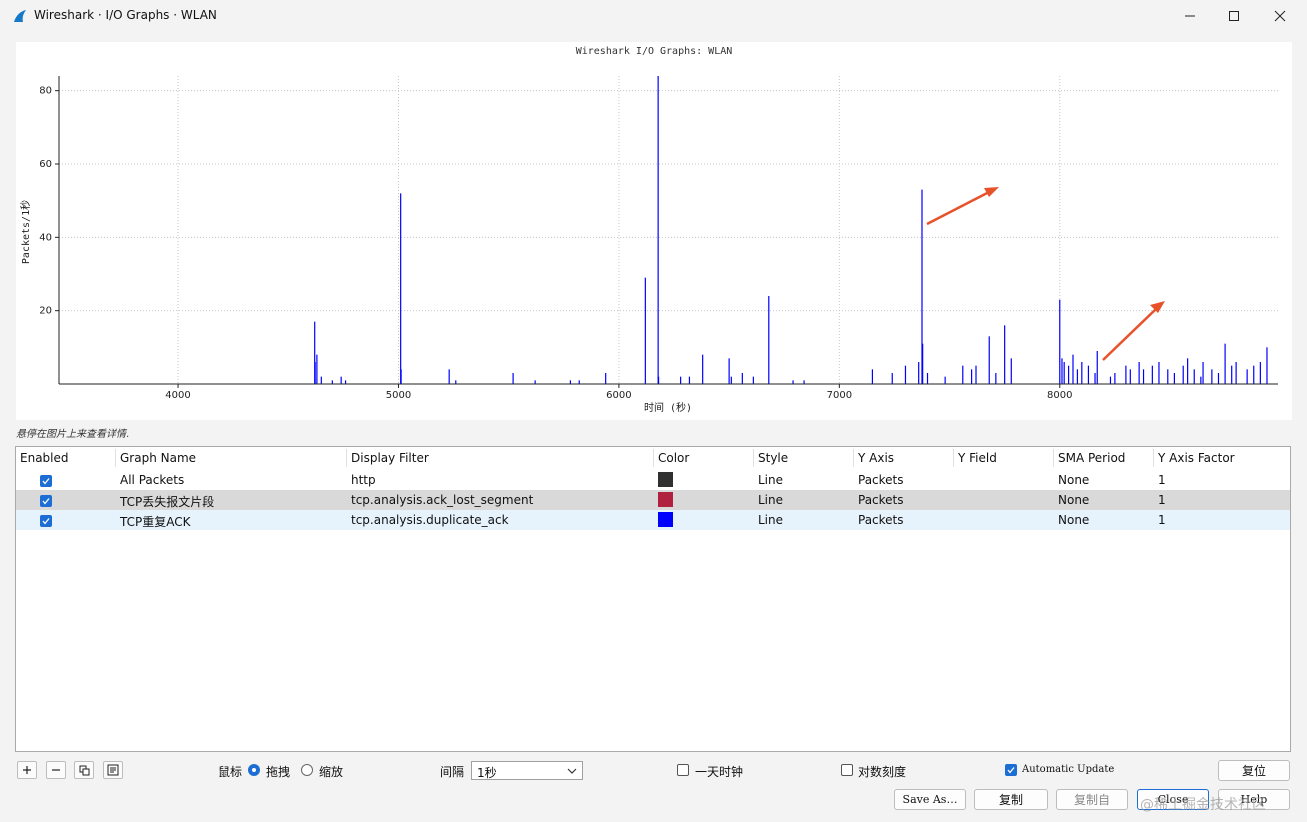  Describe the element at coordinates (442, 500) in the screenshot. I see `display-filter: tcp.analysis.ack_lost_segment` at that location.